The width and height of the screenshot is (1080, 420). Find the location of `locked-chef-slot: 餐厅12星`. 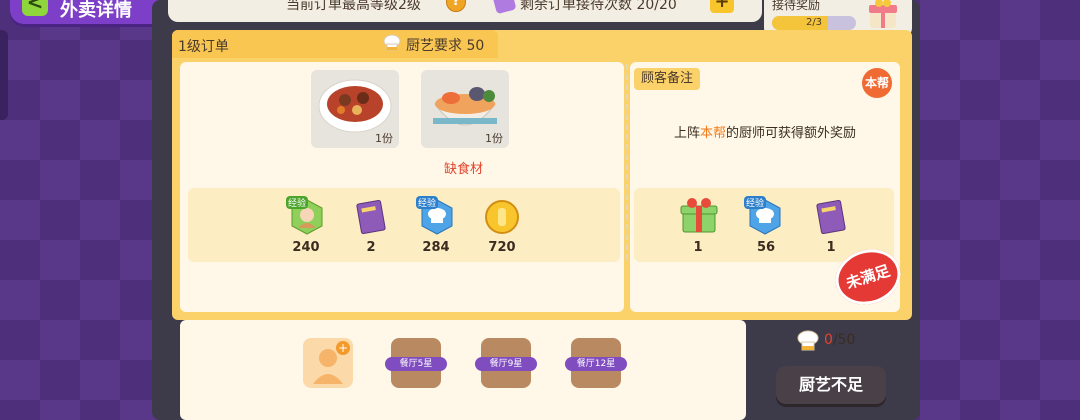

locked-chef-slot: 餐厅12星 is located at coordinates (596, 363).